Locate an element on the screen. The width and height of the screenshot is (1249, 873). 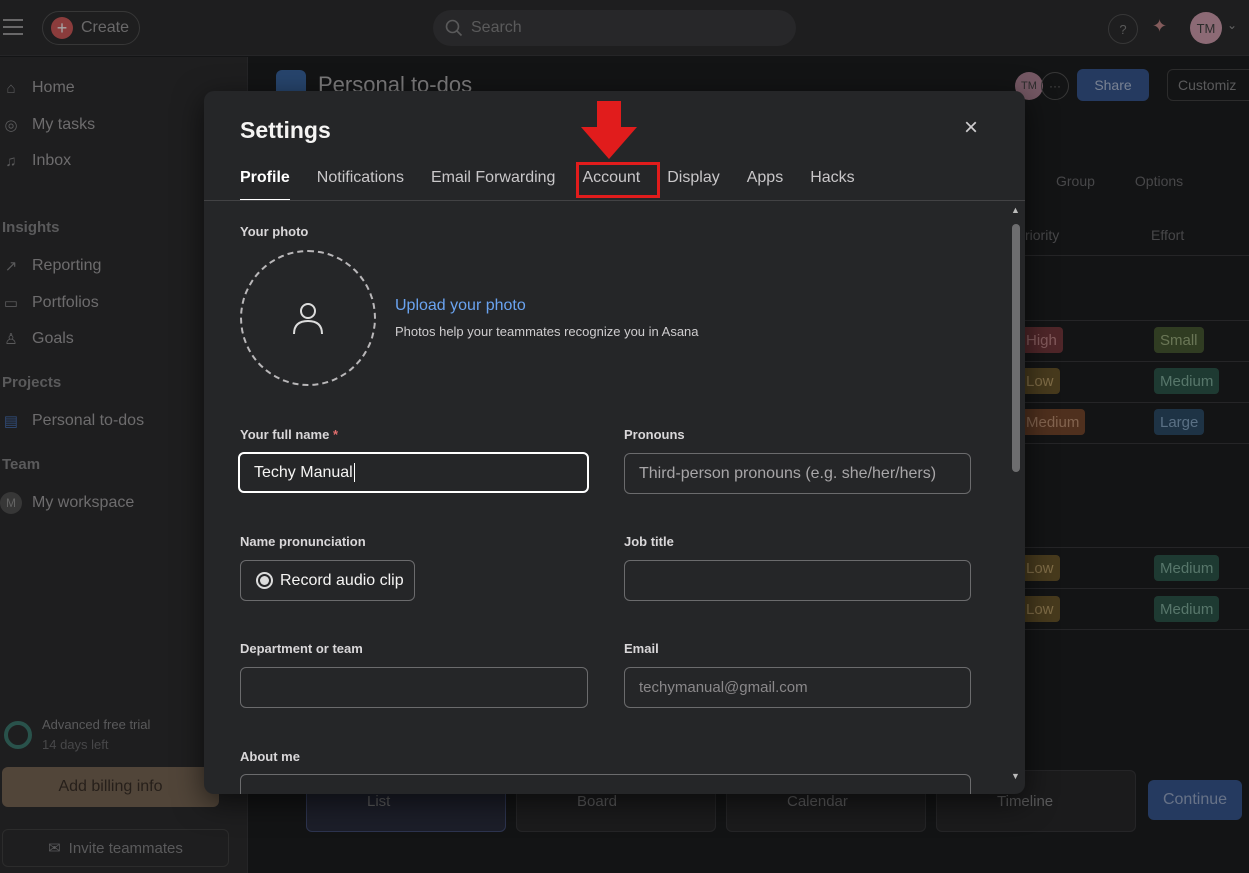
email-label: Email is located at coordinates (641, 648).